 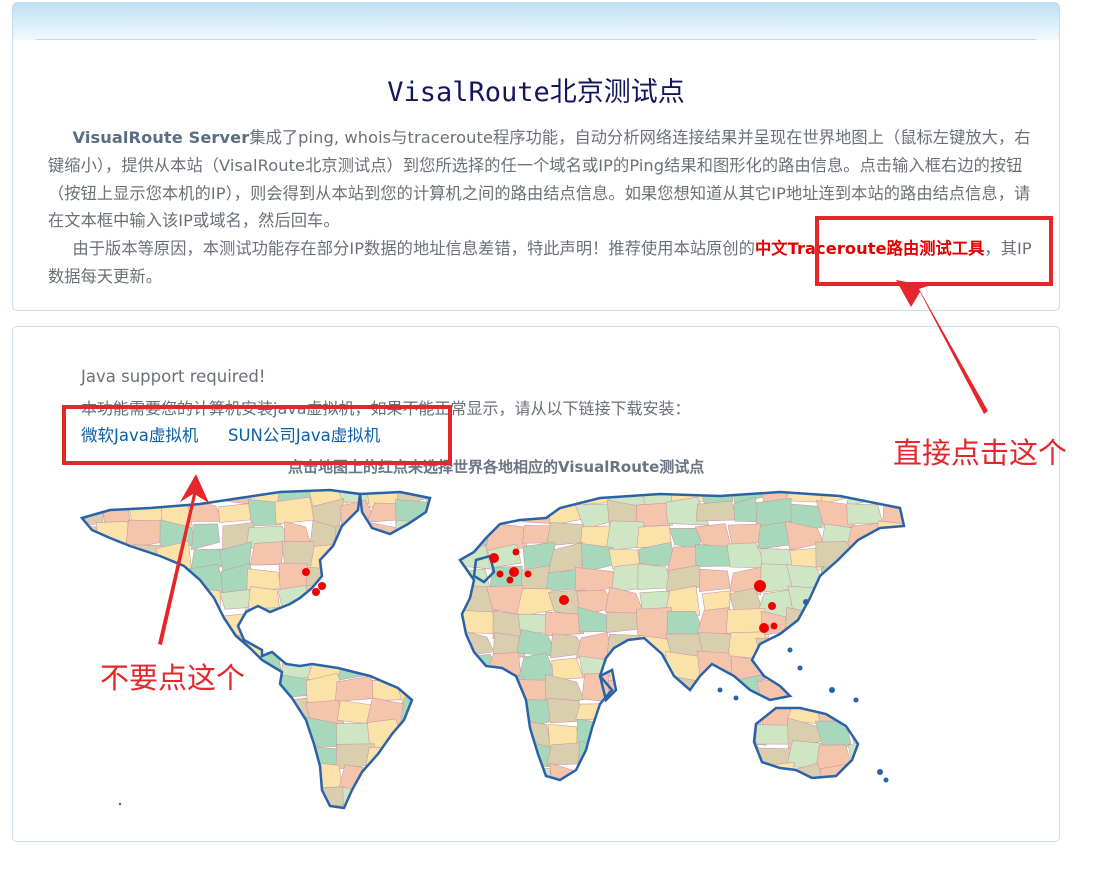 I want to click on annotation-box-java-links, so click(x=257, y=435).